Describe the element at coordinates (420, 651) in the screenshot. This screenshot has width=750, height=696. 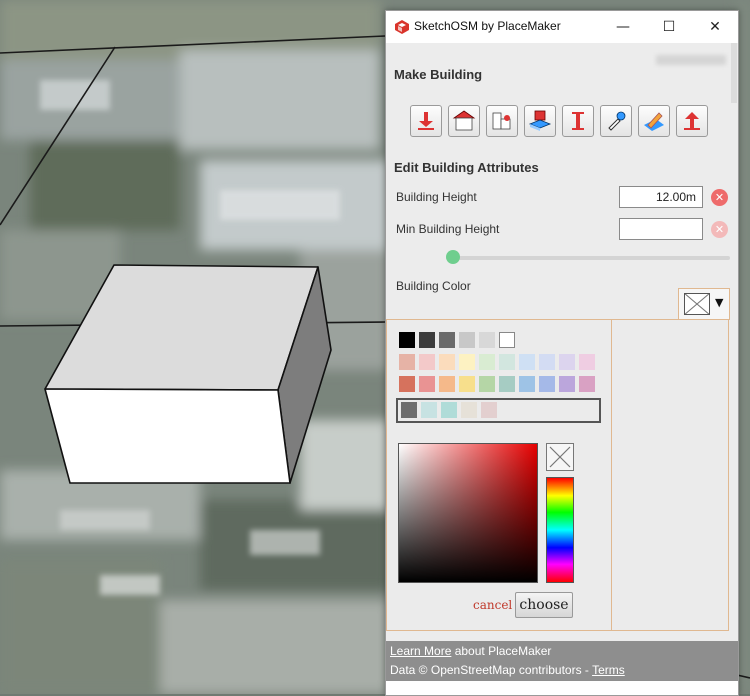
I see `learn-more-link: Learn More` at that location.